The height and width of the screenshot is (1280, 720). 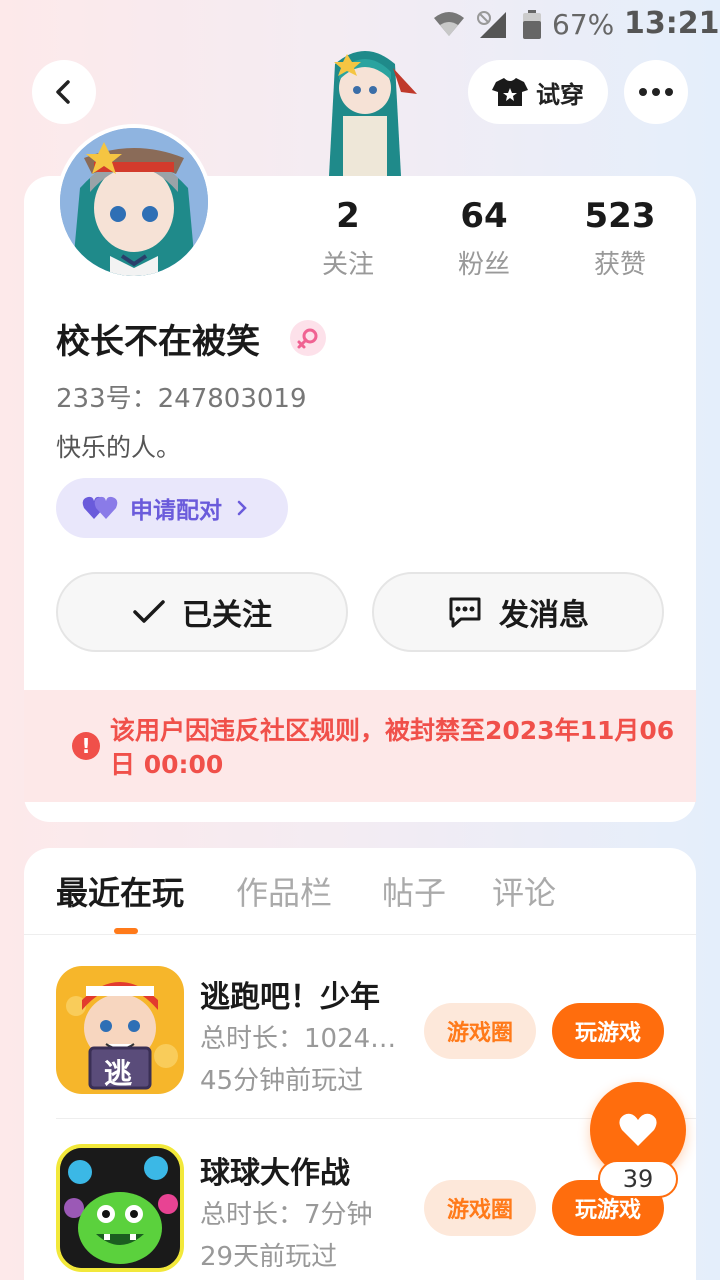 What do you see at coordinates (510, 92) in the screenshot?
I see `shirt-icon` at bounding box center [510, 92].